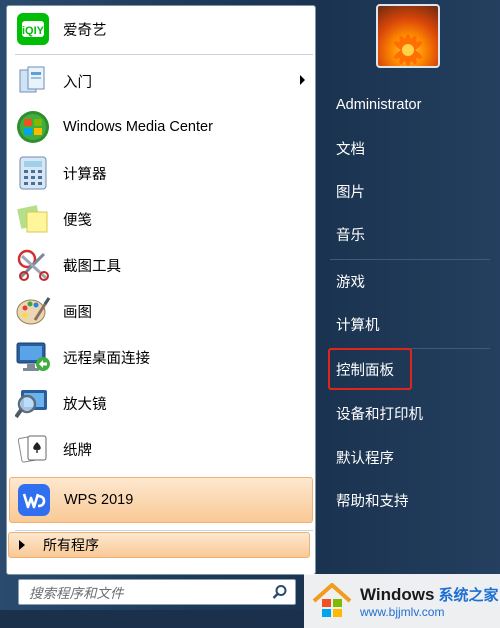 The width and height of the screenshot is (500, 628). What do you see at coordinates (161, 357) in the screenshot?
I see `program-item-remote-desktop: 远程桌面连接` at bounding box center [161, 357].